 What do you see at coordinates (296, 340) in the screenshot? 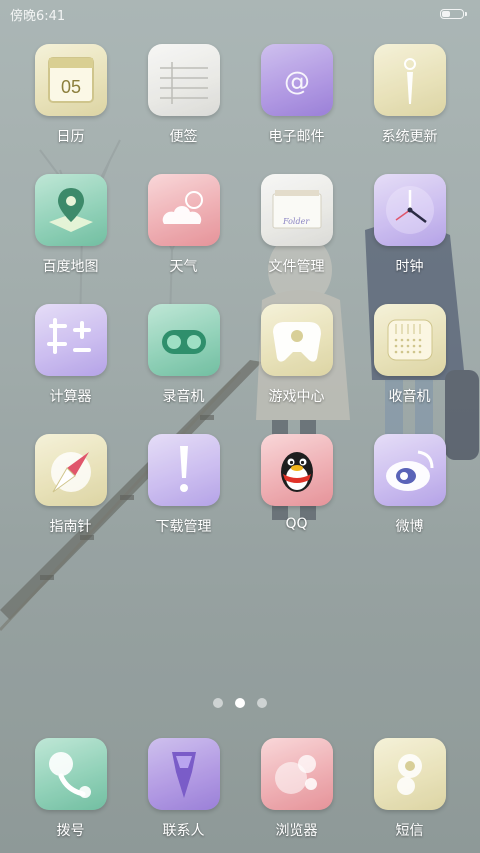
I see `gamepad-icon` at bounding box center [296, 340].